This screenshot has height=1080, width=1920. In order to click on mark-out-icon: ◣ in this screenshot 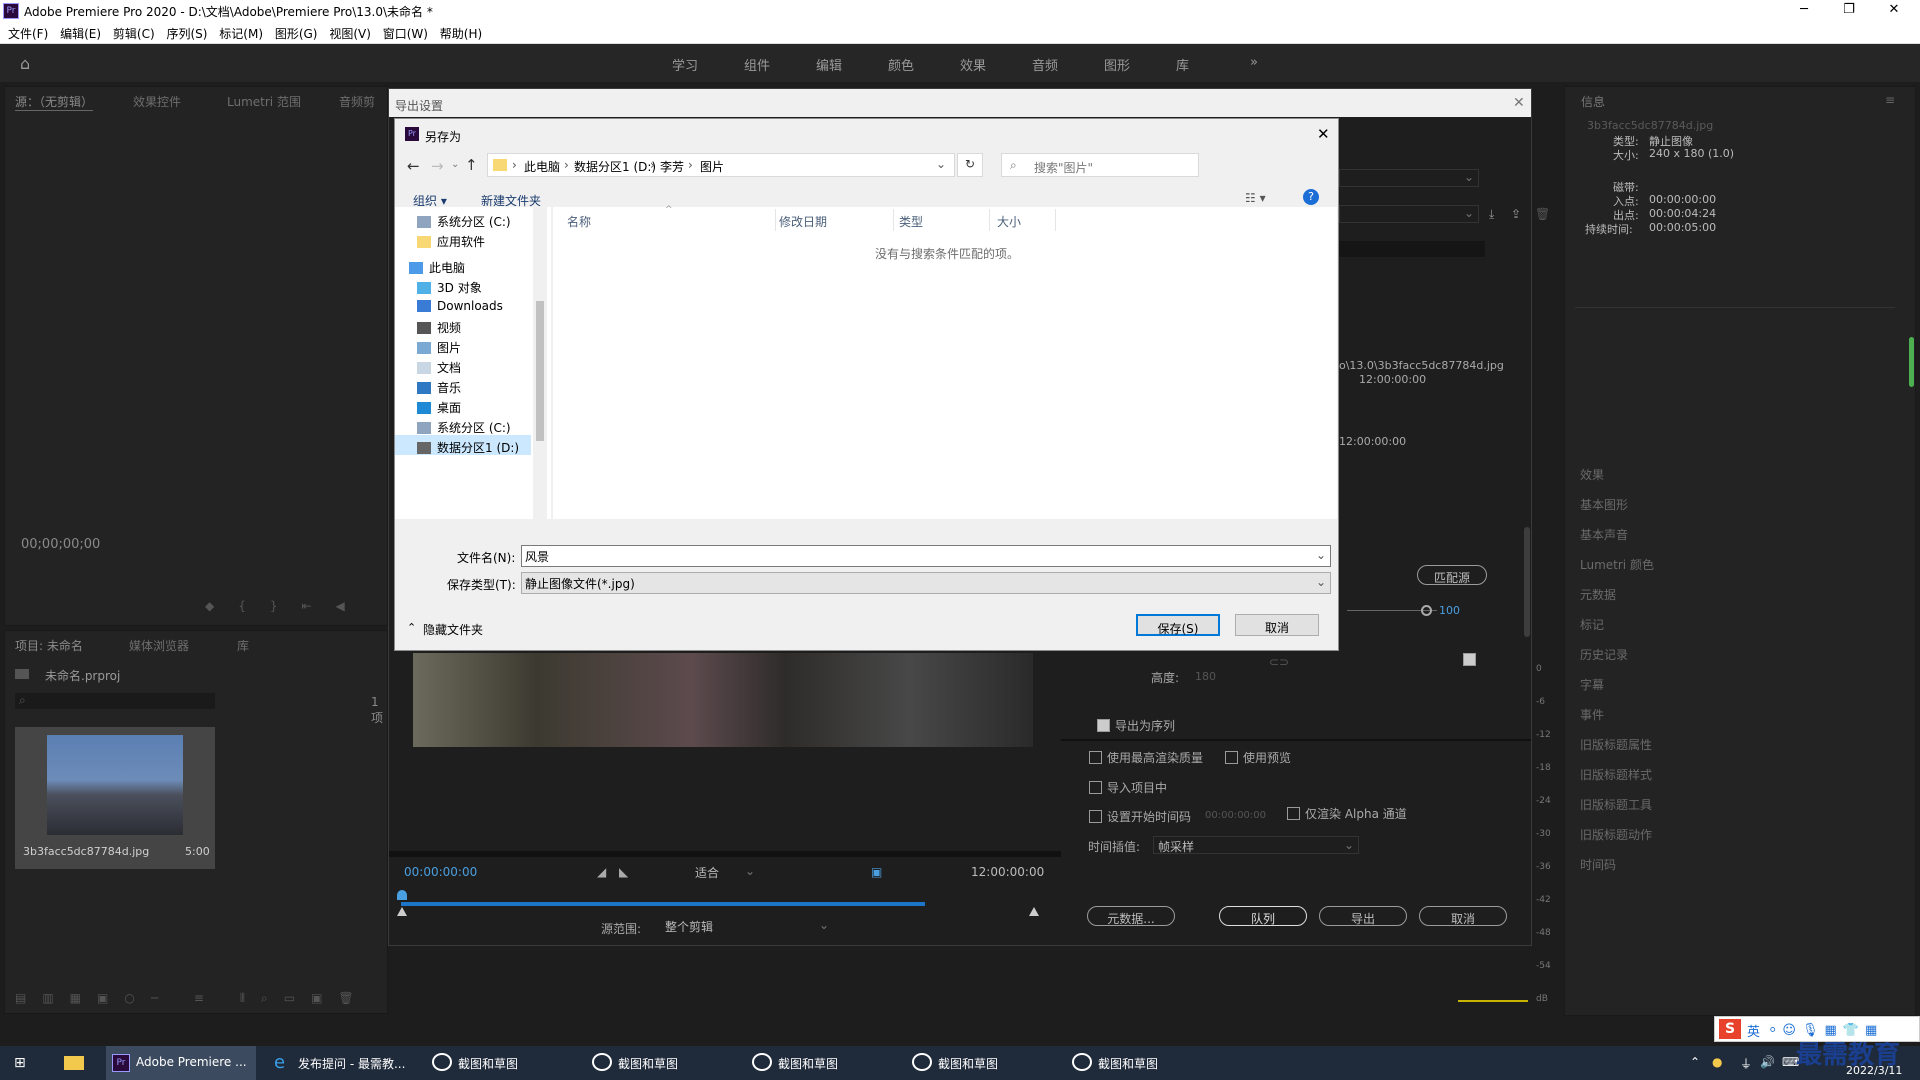, I will do `click(623, 872)`.